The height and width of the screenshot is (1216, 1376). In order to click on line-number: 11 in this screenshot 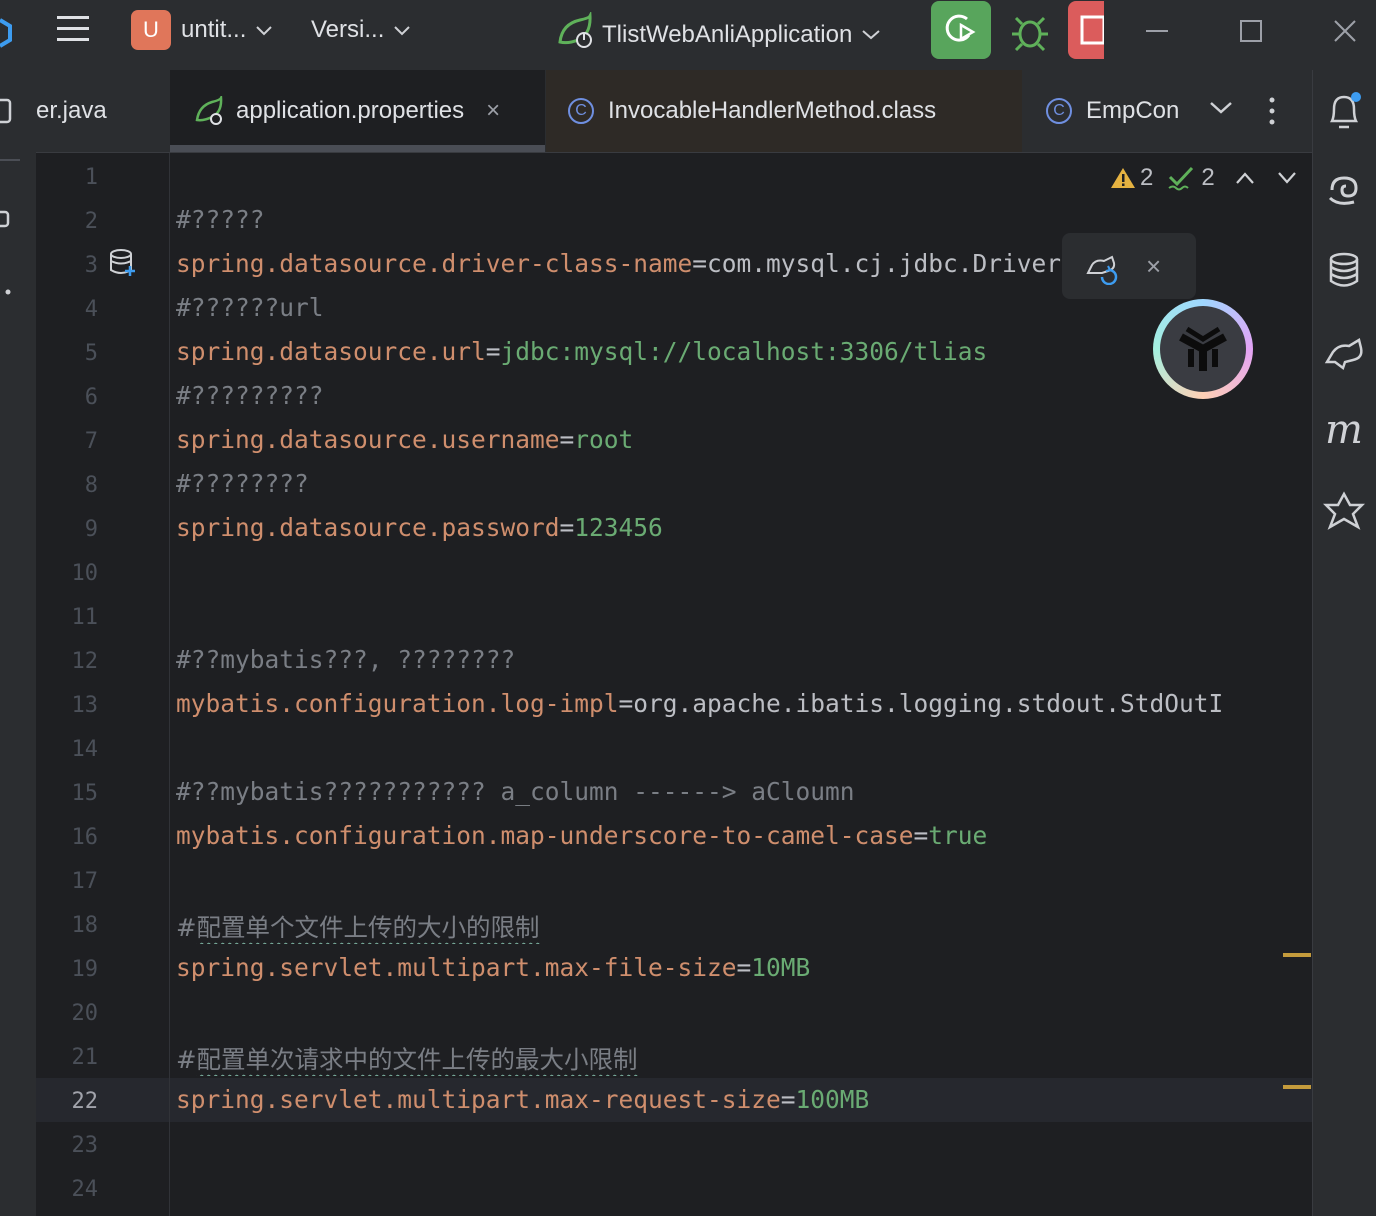, I will do `click(85, 617)`.